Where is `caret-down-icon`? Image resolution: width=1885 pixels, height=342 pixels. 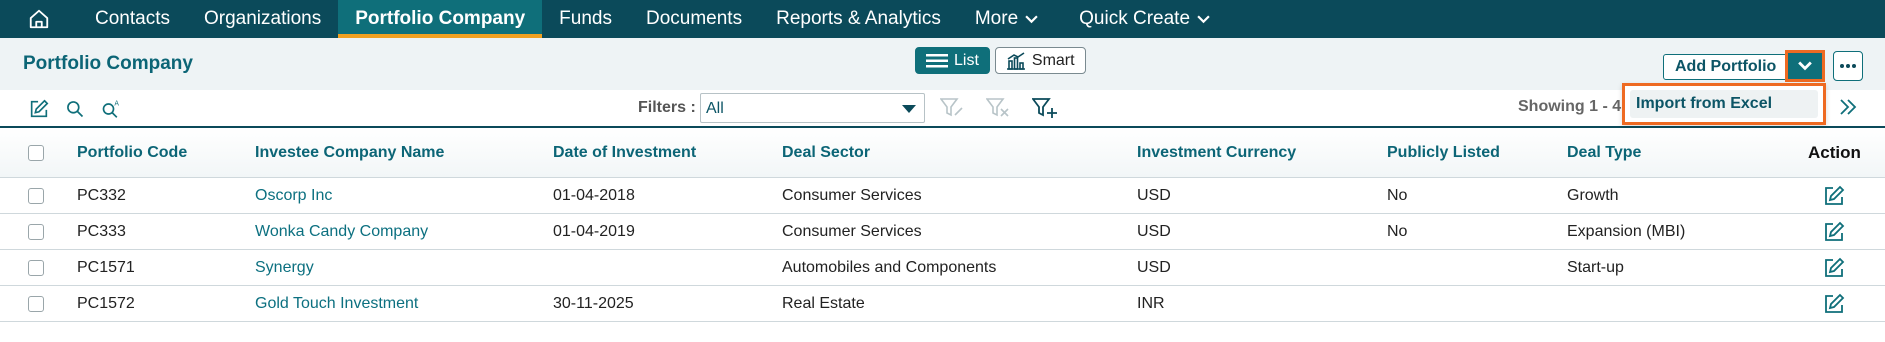 caret-down-icon is located at coordinates (909, 109).